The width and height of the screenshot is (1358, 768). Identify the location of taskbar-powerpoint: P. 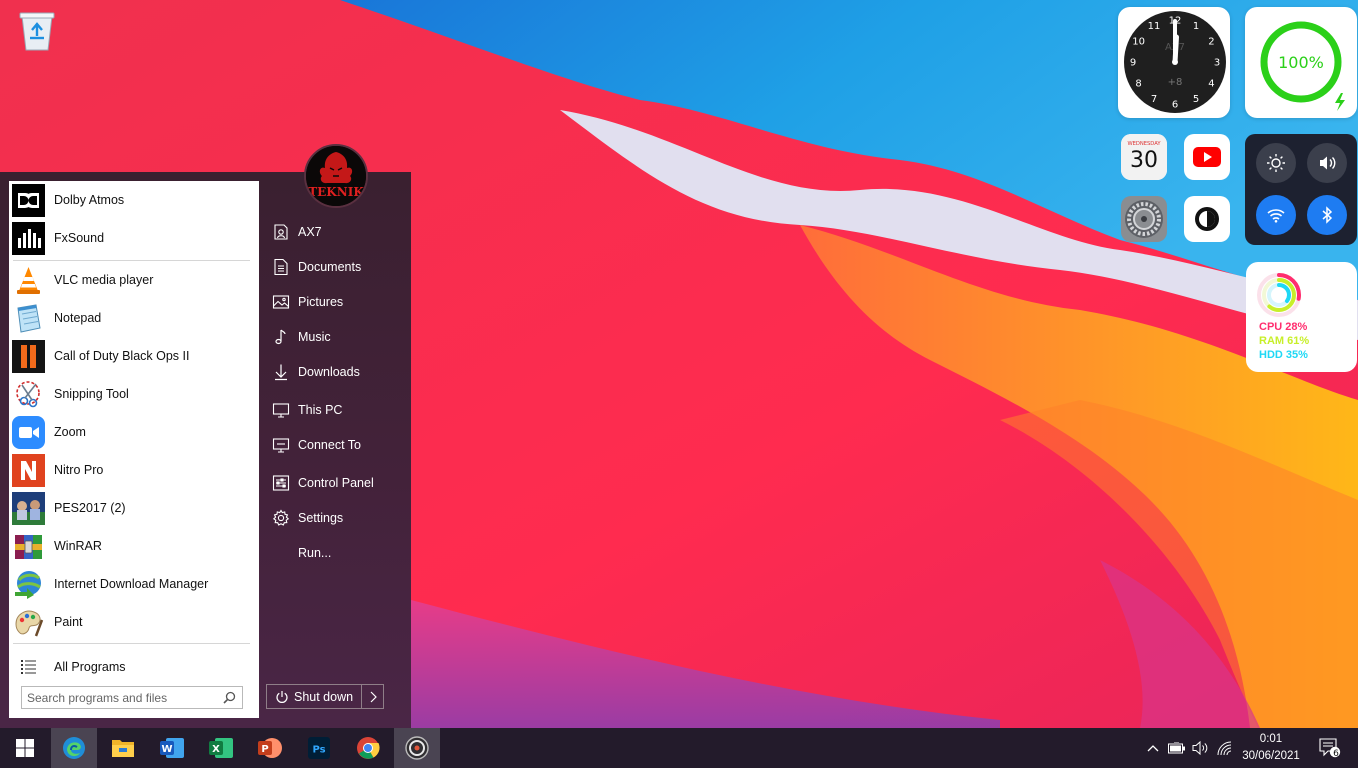
(270, 748).